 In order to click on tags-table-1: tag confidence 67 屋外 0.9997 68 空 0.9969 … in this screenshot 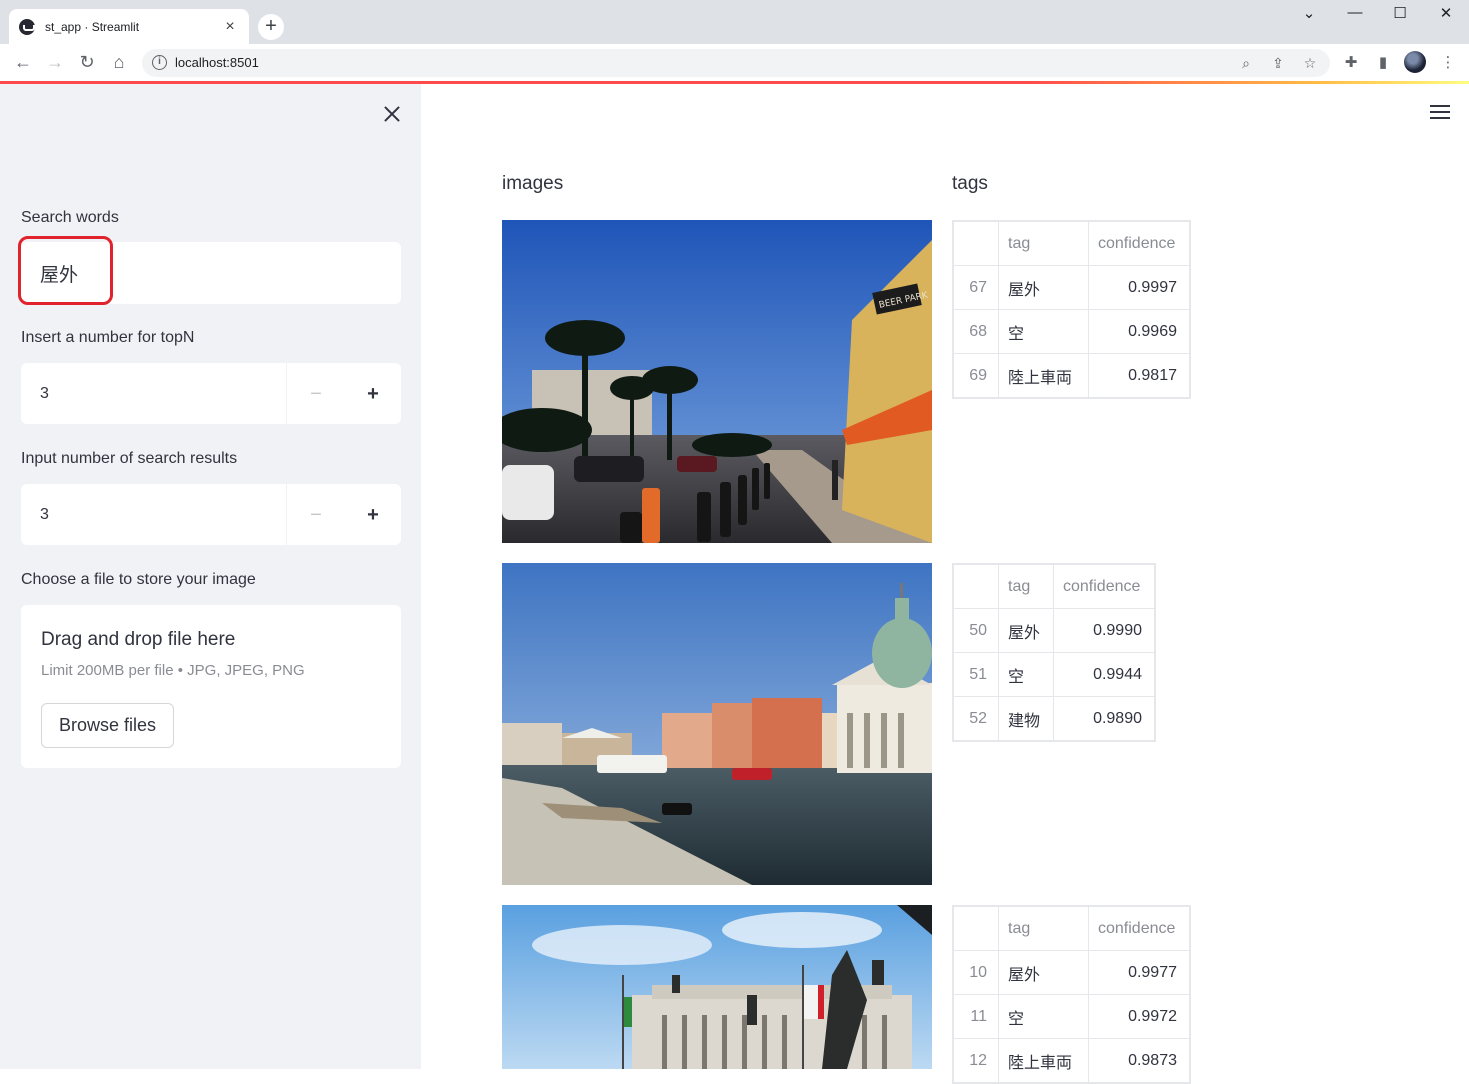, I will do `click(1071, 309)`.